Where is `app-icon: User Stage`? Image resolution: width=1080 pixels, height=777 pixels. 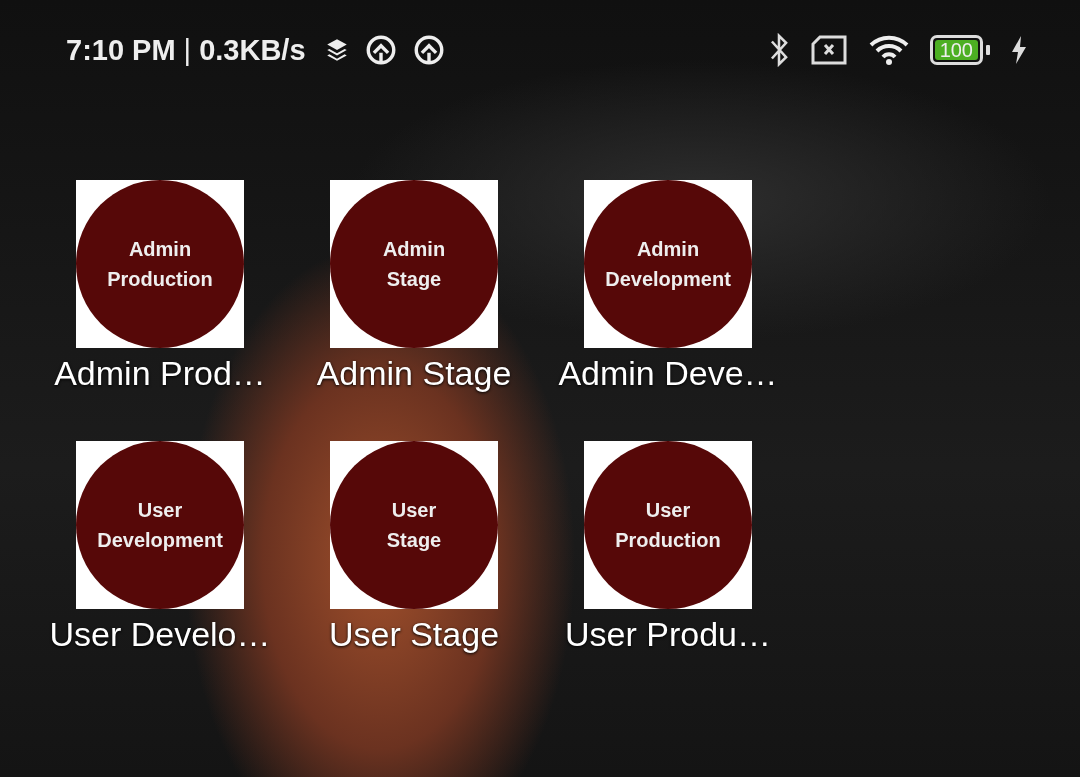
app-icon: User Stage is located at coordinates (414, 525).